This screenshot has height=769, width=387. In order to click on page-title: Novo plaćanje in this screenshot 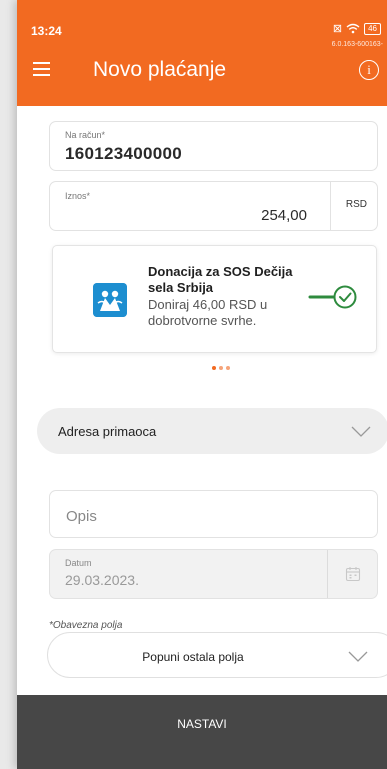, I will do `click(160, 69)`.